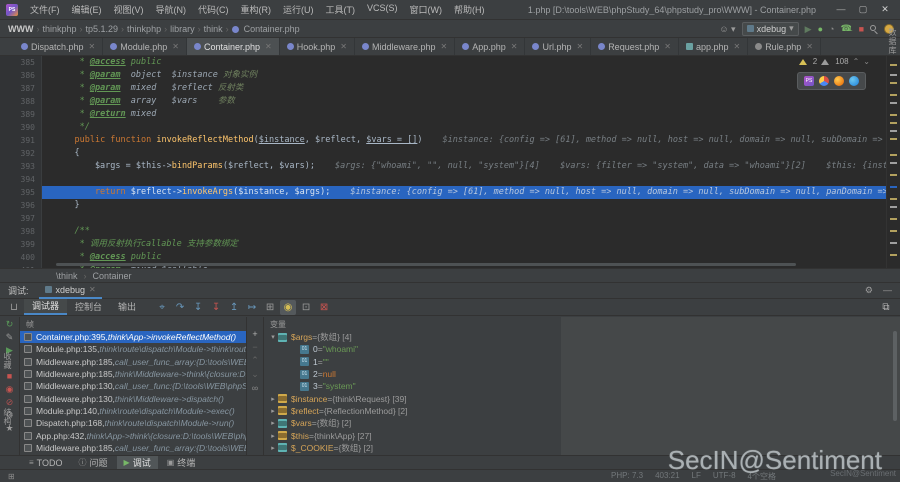 Image resolution: width=900 pixels, height=482 pixels. What do you see at coordinates (412, 337) in the screenshot?
I see `variable-row: ▾ $args = {数组} [4]` at bounding box center [412, 337].